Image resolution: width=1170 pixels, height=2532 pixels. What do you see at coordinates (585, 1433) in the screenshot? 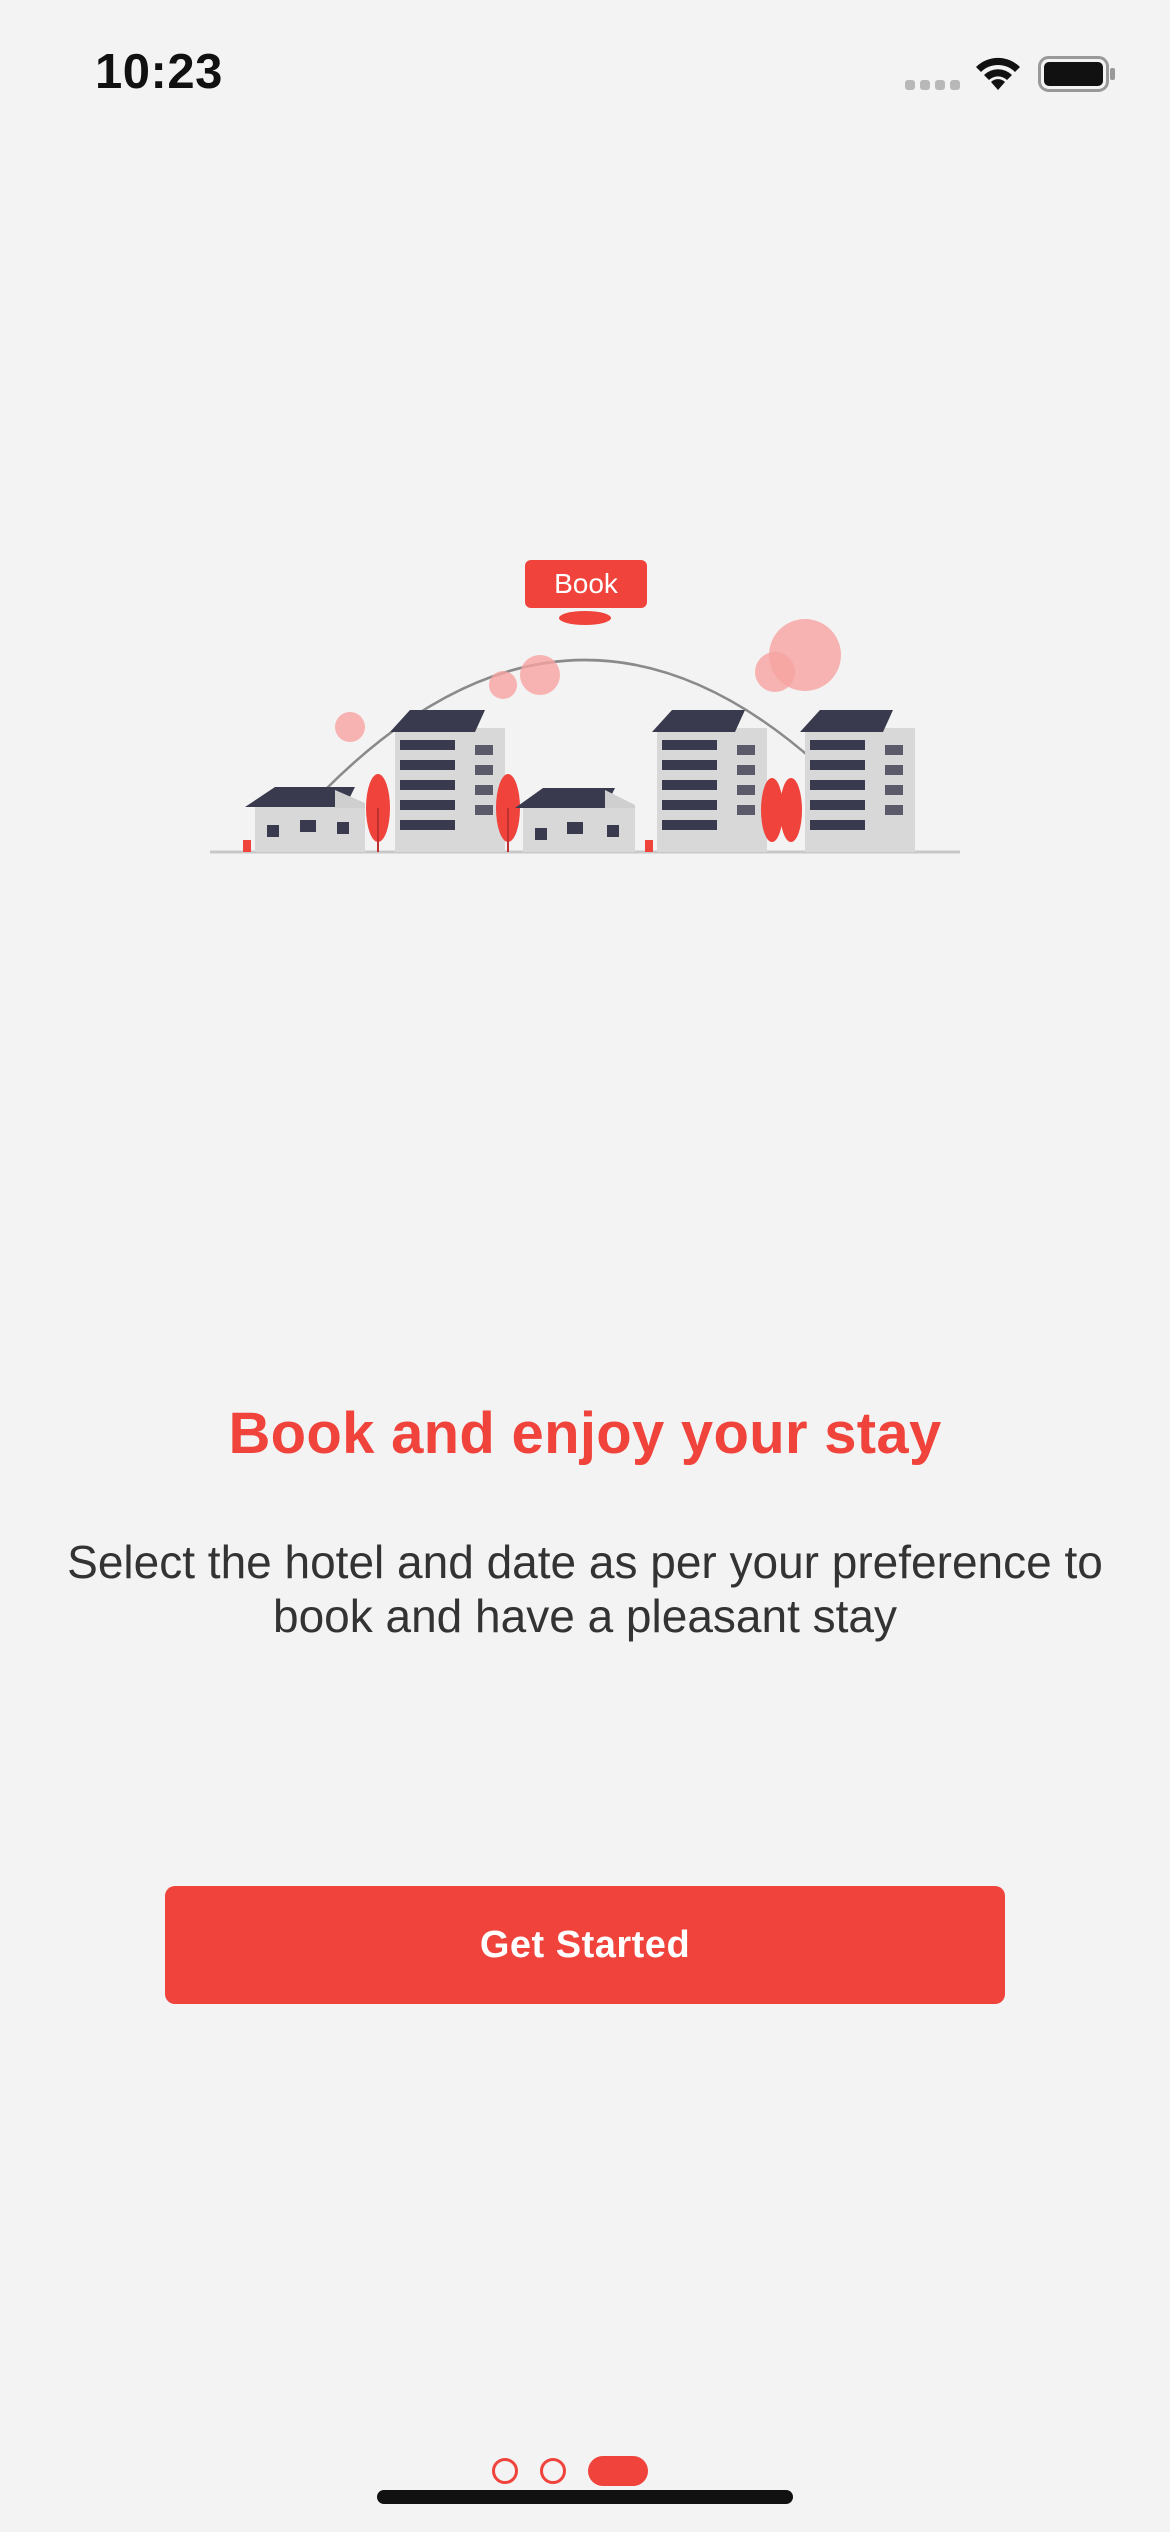
I see `onboarding-title: Book and enjoy your stay` at bounding box center [585, 1433].